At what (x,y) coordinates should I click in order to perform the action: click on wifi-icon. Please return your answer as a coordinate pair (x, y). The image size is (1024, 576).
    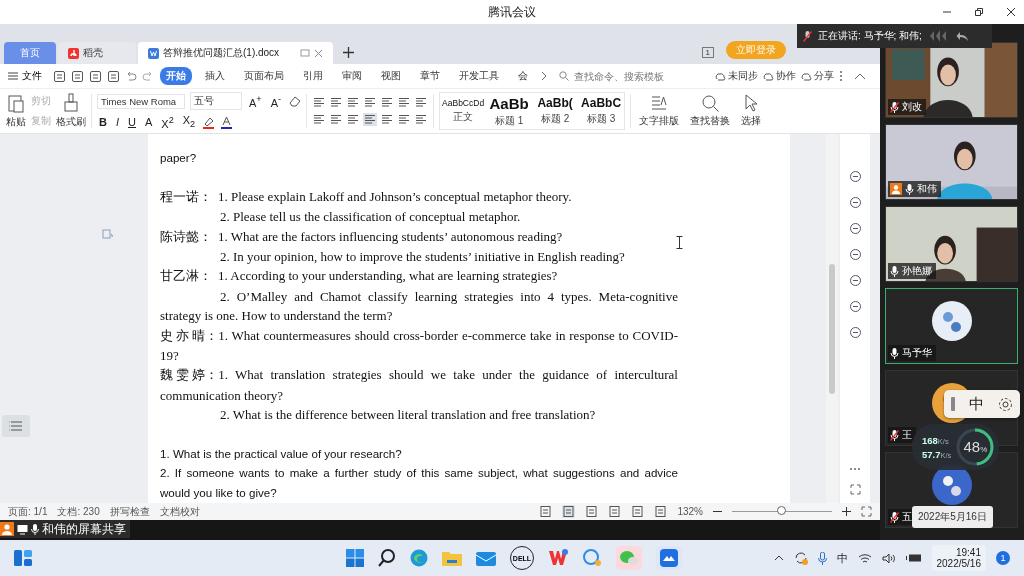
    Looking at the image, I should click on (864, 558).